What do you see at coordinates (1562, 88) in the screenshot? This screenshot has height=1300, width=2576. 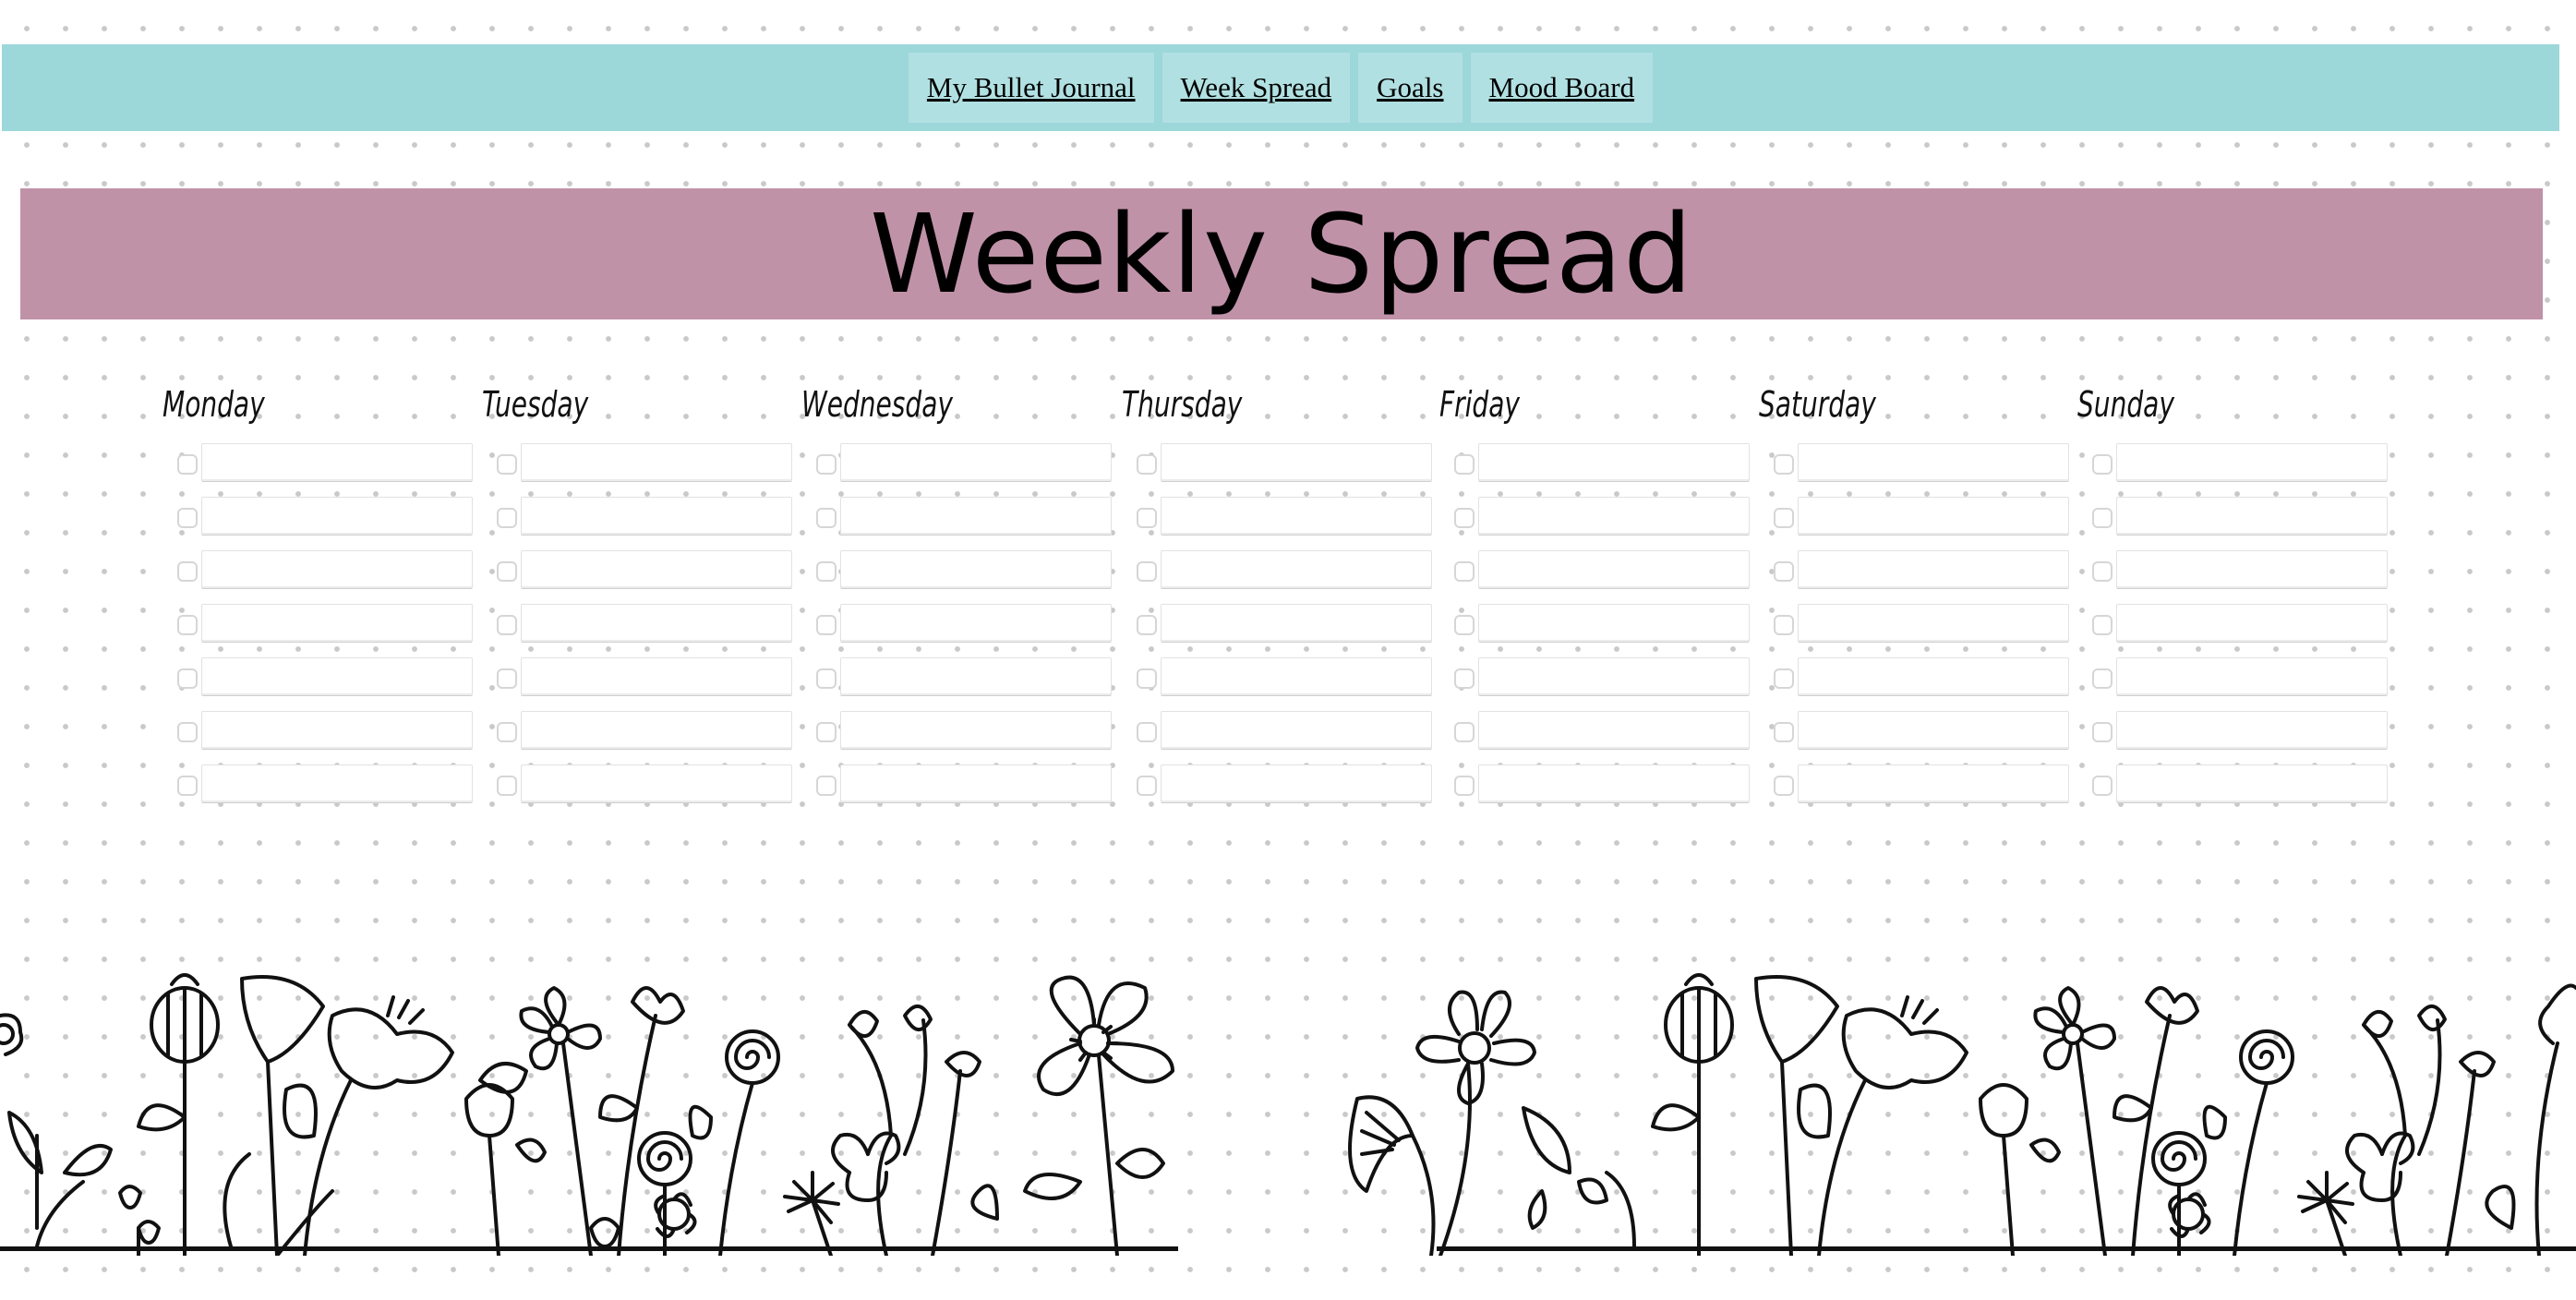 I see `nav-link-mood-board: Mood Board` at bounding box center [1562, 88].